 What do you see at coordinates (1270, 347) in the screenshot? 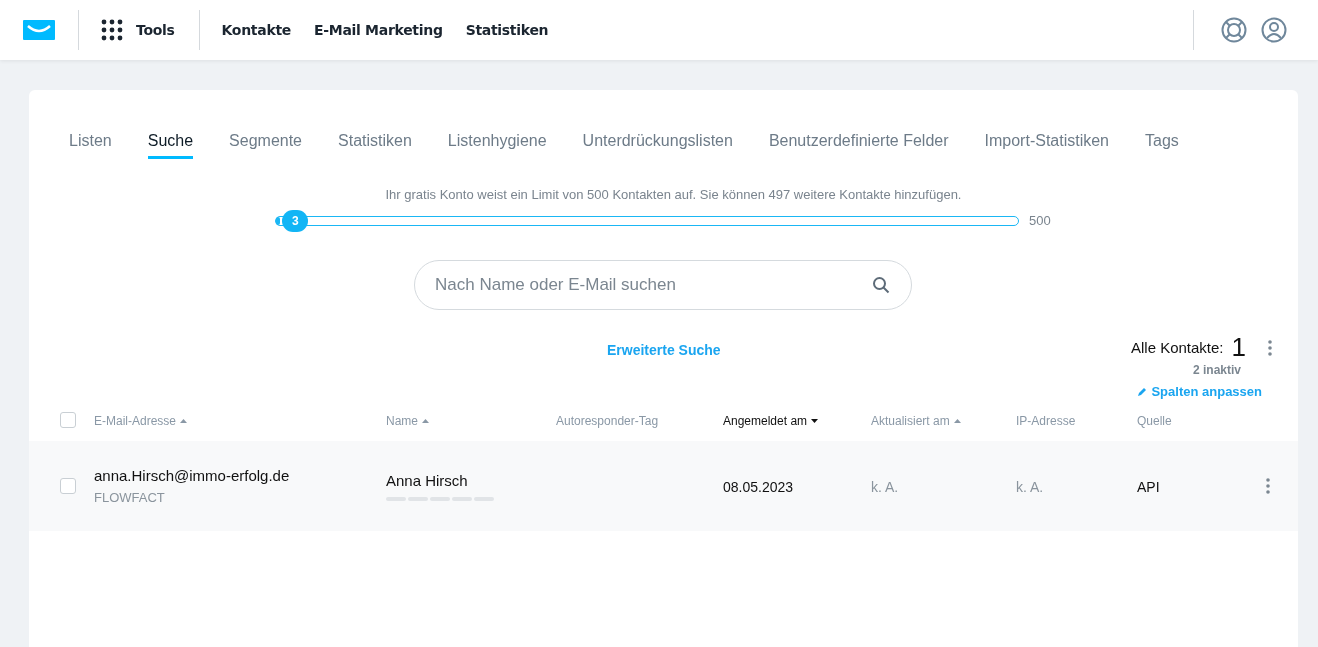
I see `more-options-icon` at bounding box center [1270, 347].